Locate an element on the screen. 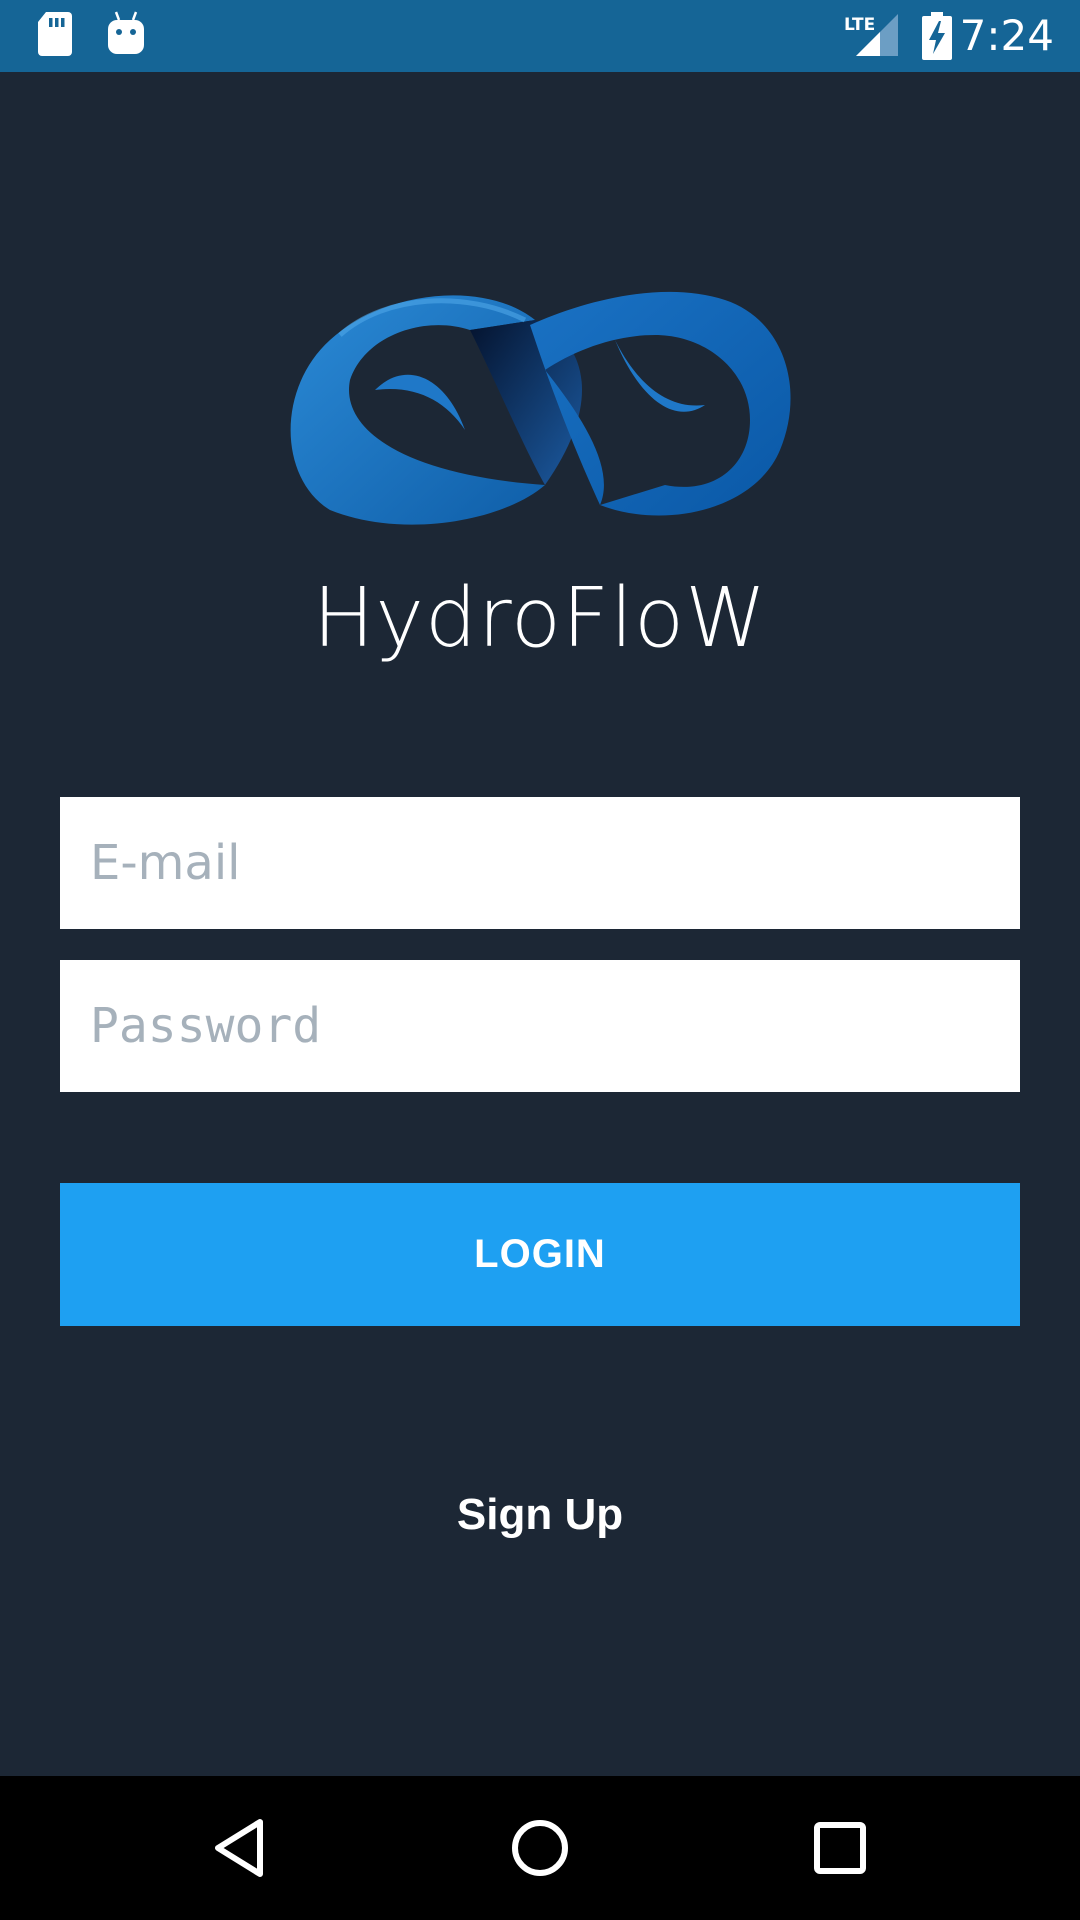 This screenshot has height=1920, width=1080. sd-card-icon is located at coordinates (55, 36).